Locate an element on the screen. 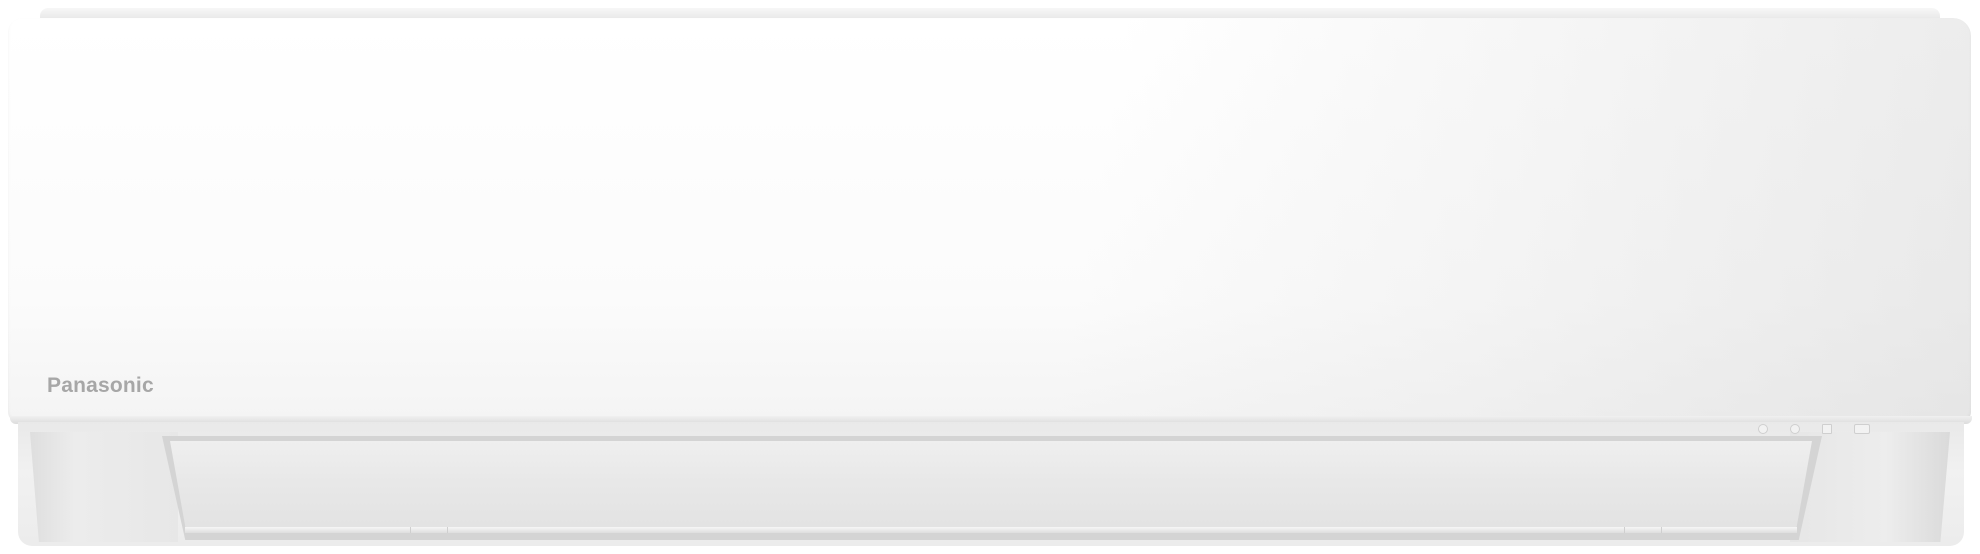 The height and width of the screenshot is (554, 1980). brand-logo: Panasonic is located at coordinates (100, 385).